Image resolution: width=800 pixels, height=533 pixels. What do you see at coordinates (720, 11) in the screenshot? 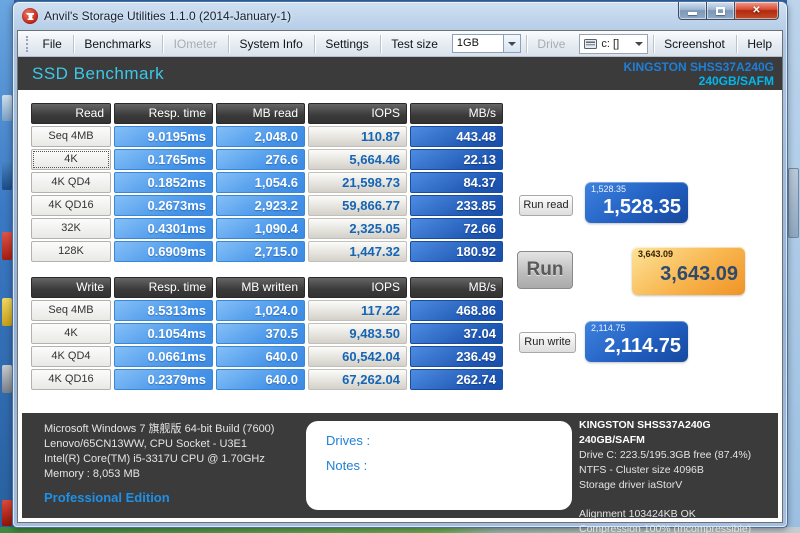
I see `maximize-button` at bounding box center [720, 11].